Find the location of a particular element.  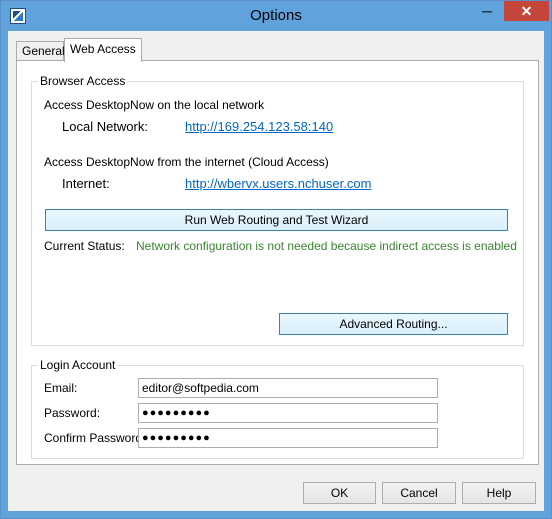

browser-access-group-label: Browser Access is located at coordinates (83, 81).